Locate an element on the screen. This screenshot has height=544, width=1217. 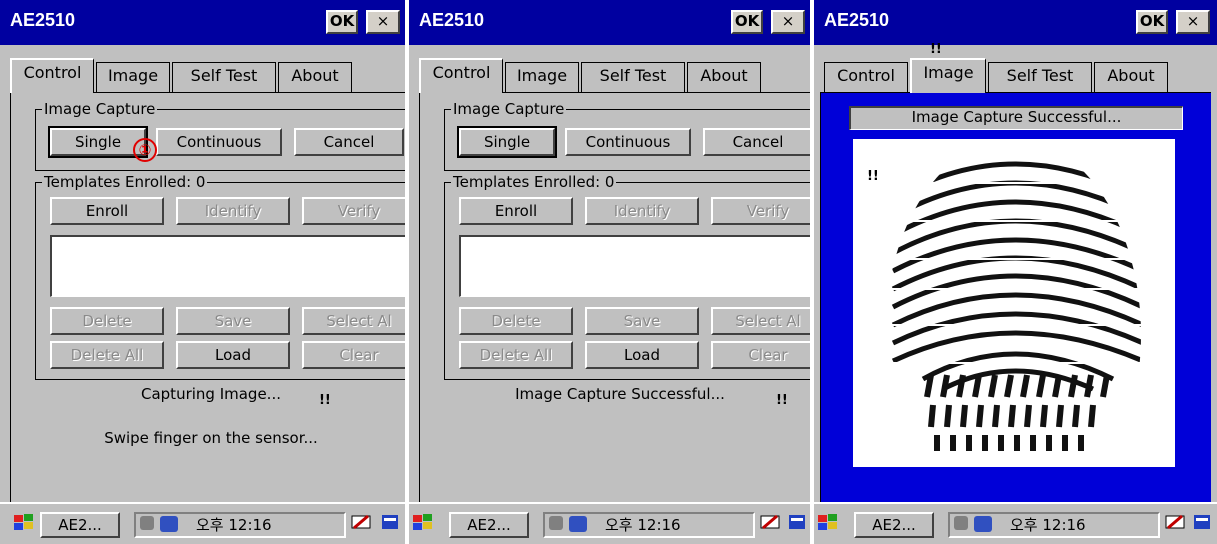
taskbar-1: AE2... 오후 12:16 is located at coordinates (202, 523).